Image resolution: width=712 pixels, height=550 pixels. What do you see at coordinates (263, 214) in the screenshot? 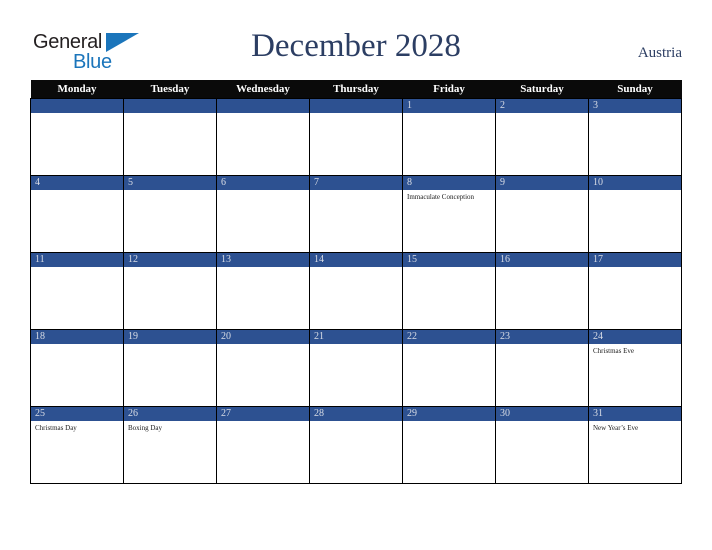
I see `calendar-day-cell-6: 6` at bounding box center [263, 214].